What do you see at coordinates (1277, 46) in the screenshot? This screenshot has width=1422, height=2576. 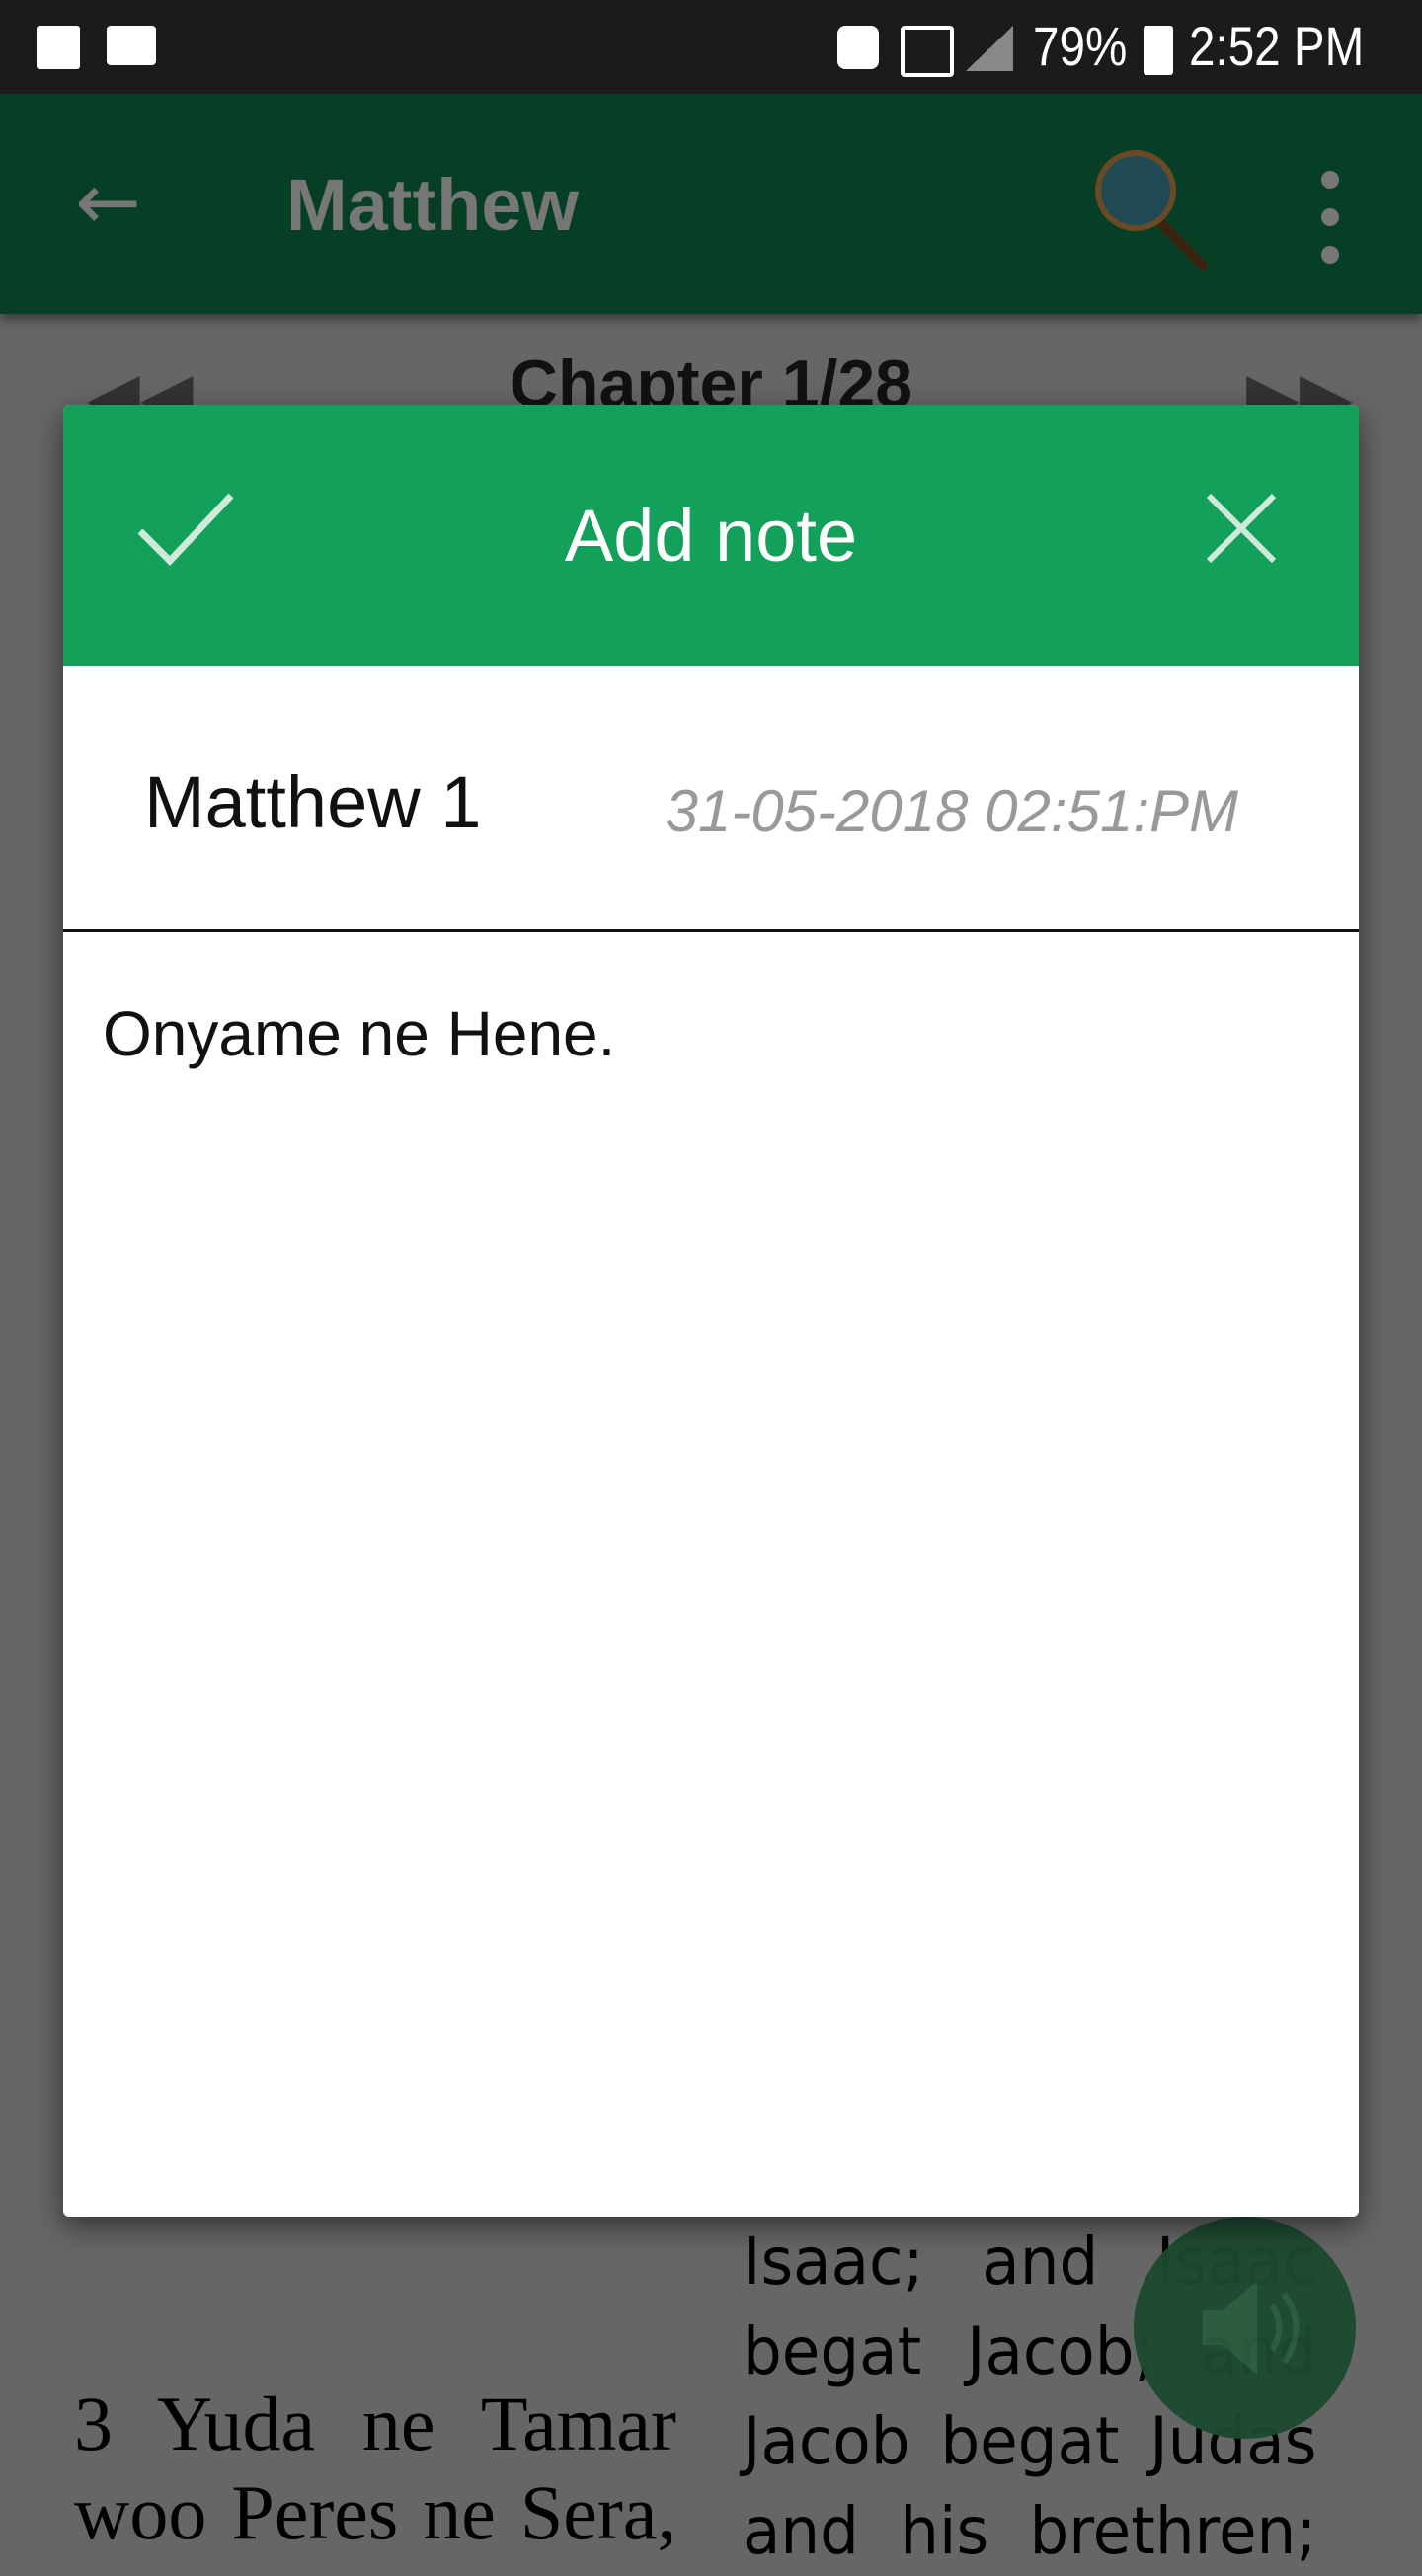 I see `clock: 2:52 PM` at bounding box center [1277, 46].